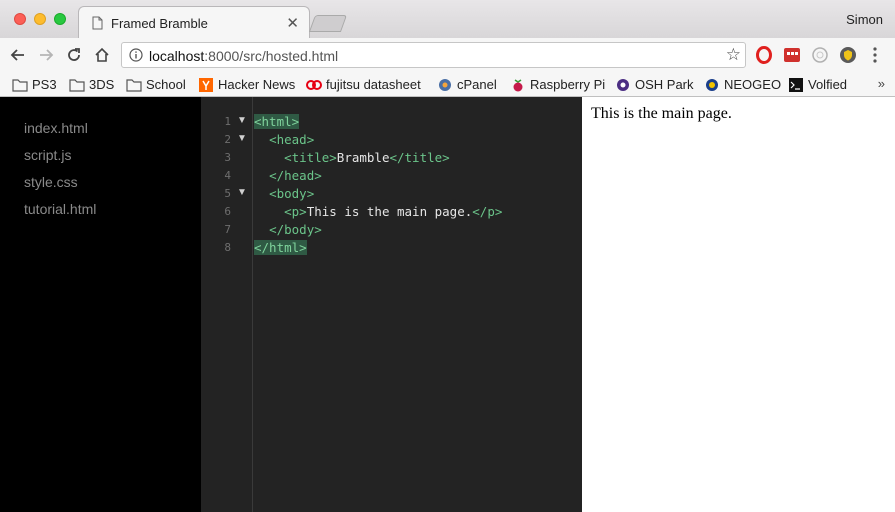 The width and height of the screenshot is (895, 512). I want to click on red-extension-icon, so click(792, 55).